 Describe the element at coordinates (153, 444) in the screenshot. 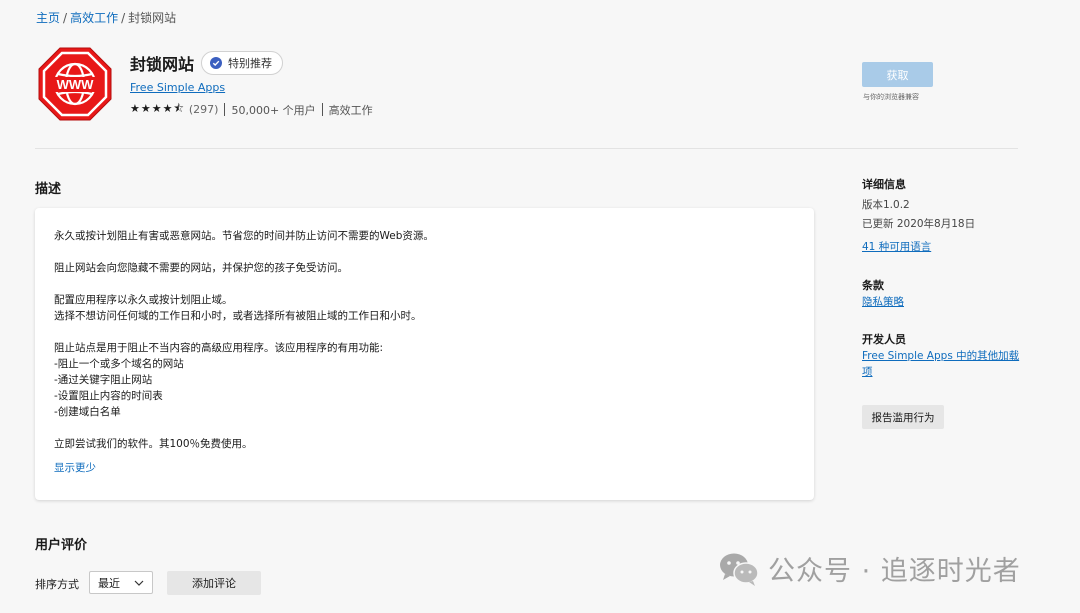

I see `description-paragraph: 立即尝试我们的软件。其100％免费使用。` at that location.